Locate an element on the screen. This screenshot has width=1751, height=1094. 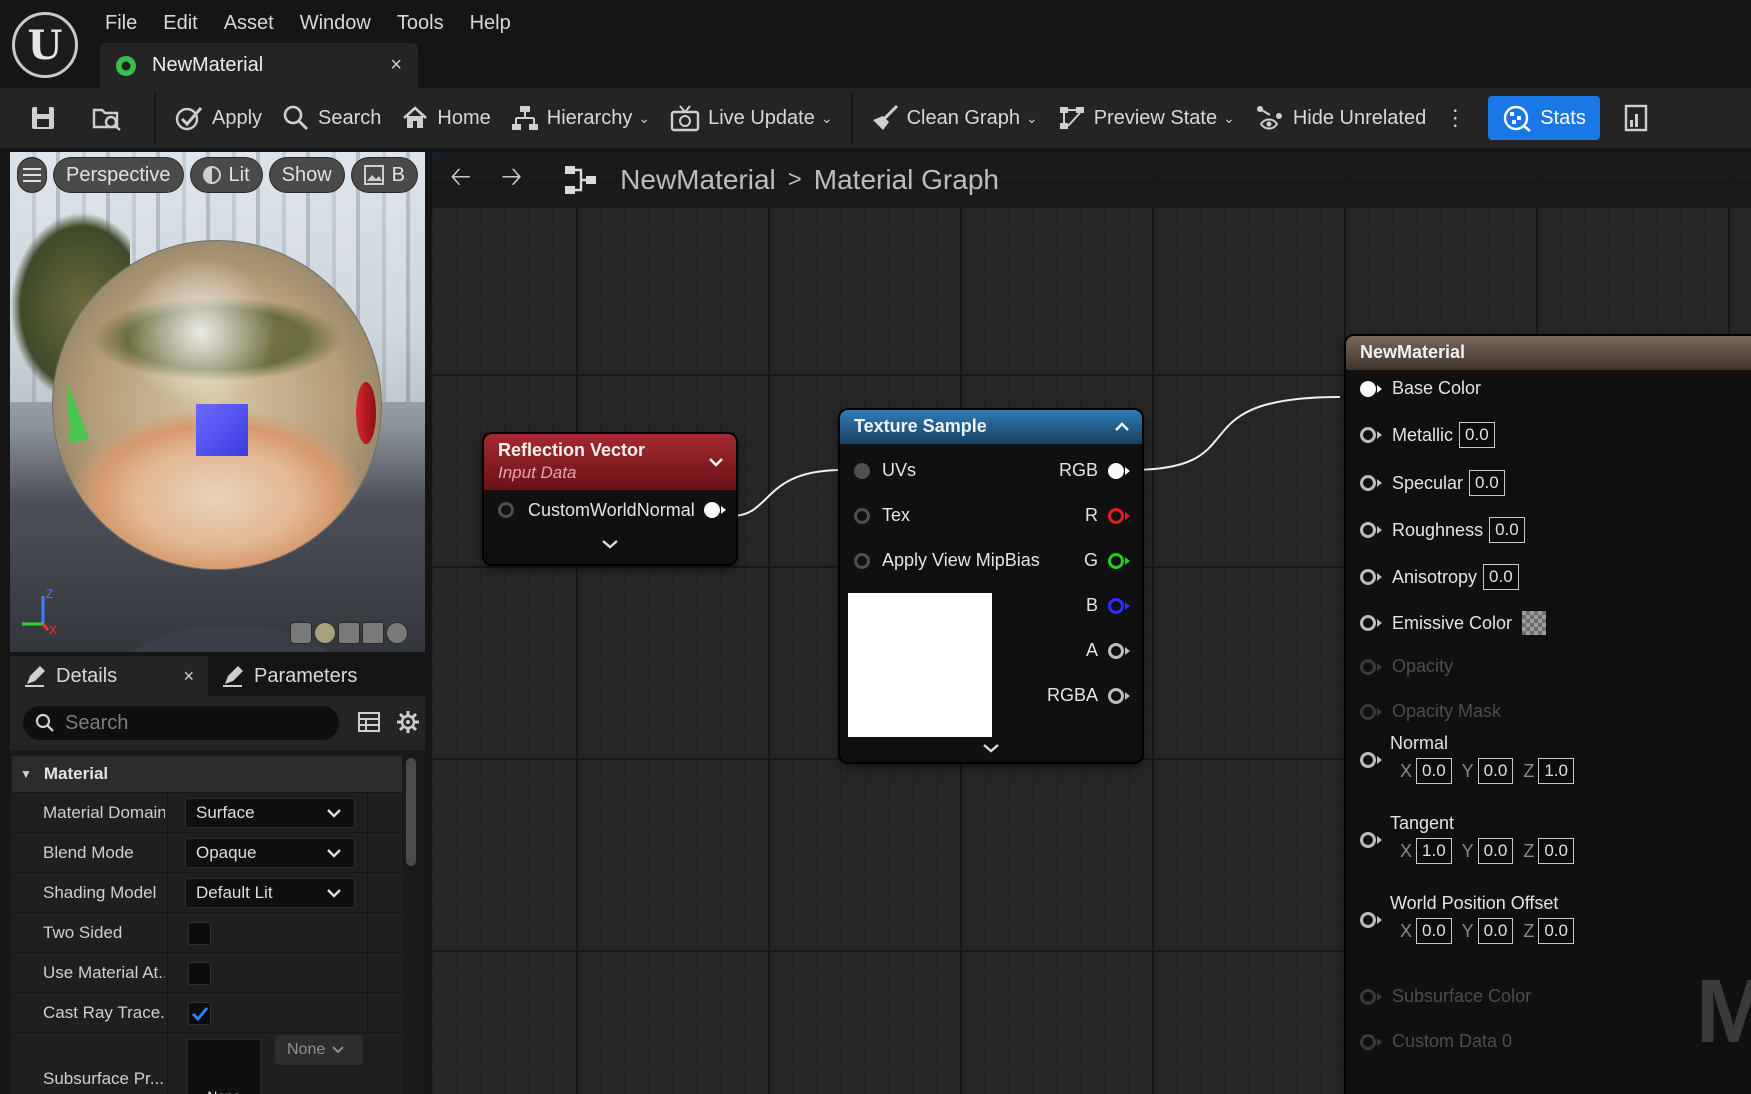
home-button: Home is located at coordinates (445, 118).